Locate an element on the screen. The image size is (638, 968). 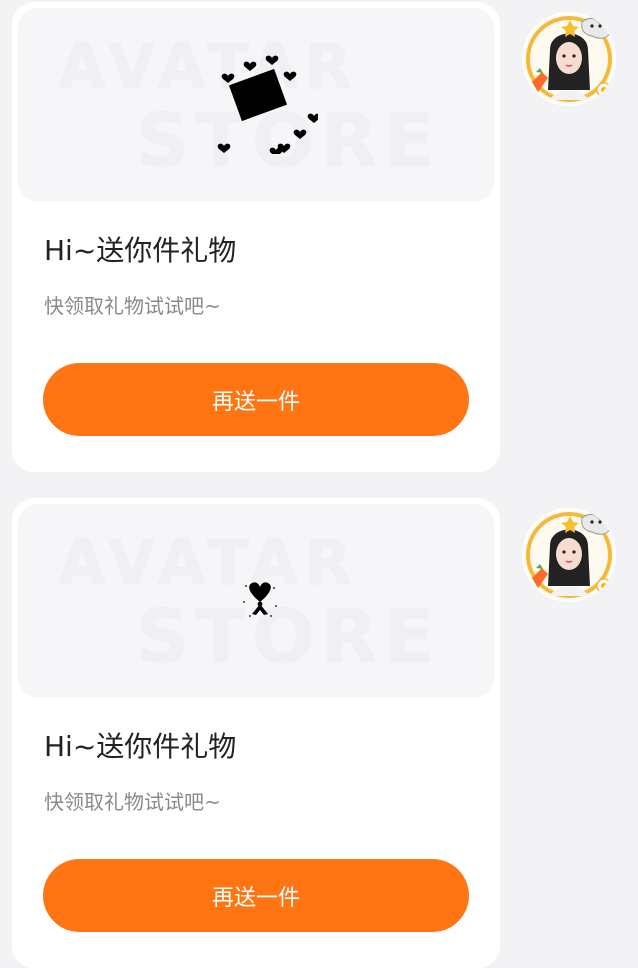
heart-bow-icon is located at coordinates (260, 599).